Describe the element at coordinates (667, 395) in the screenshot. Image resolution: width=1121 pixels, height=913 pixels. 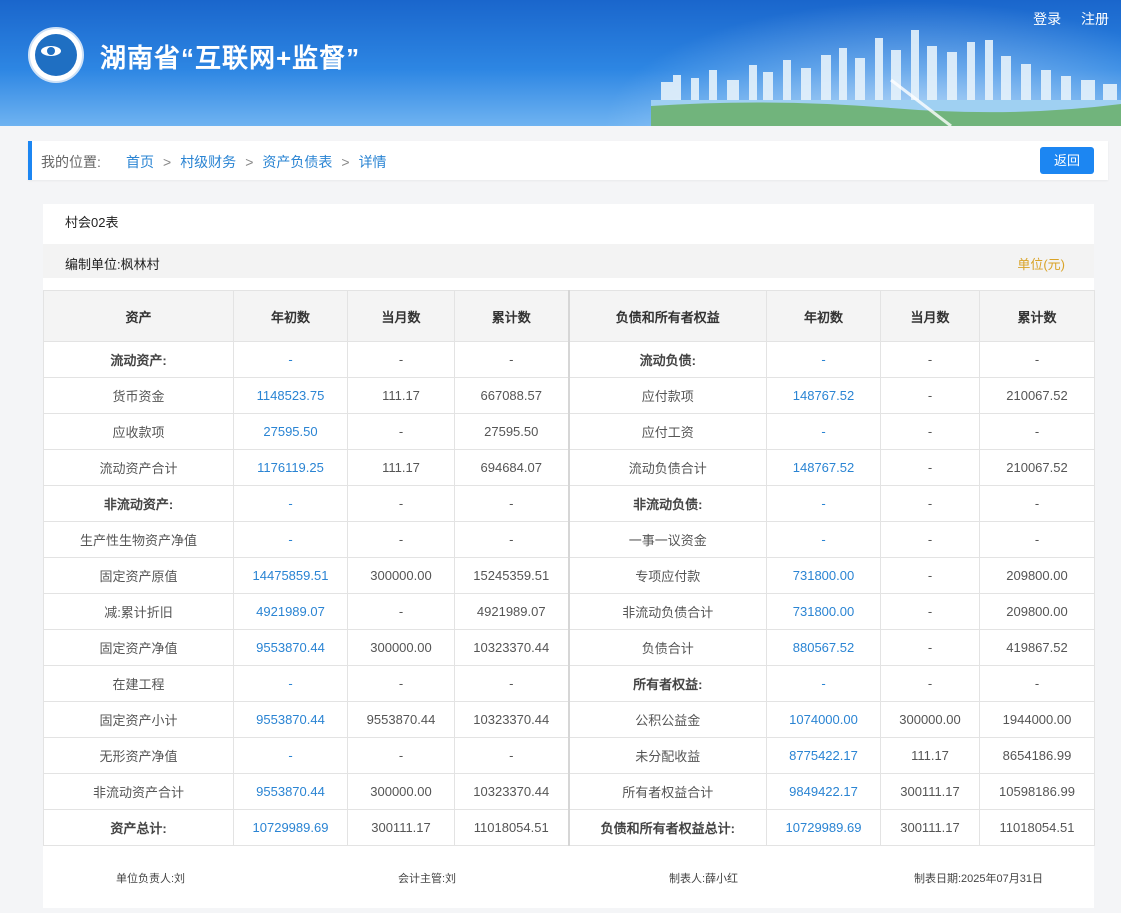
I see `table-cell: 应付款项` at that location.